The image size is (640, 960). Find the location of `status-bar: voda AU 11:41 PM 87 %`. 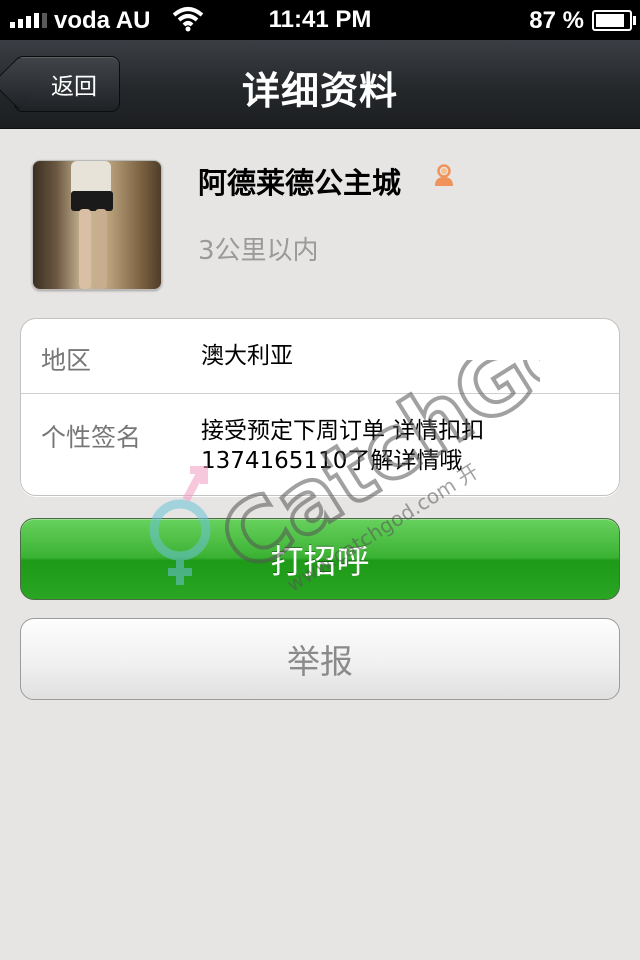

status-bar: voda AU 11:41 PM 87 % is located at coordinates (320, 20).